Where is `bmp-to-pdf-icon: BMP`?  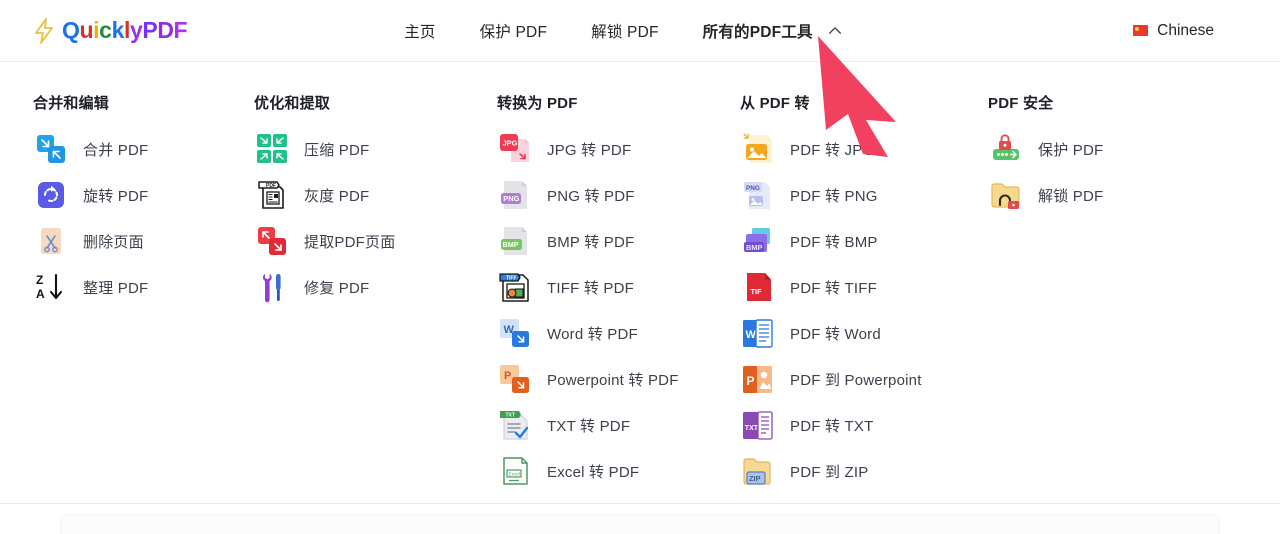
bmp-to-pdf-icon: BMP is located at coordinates (514, 241).